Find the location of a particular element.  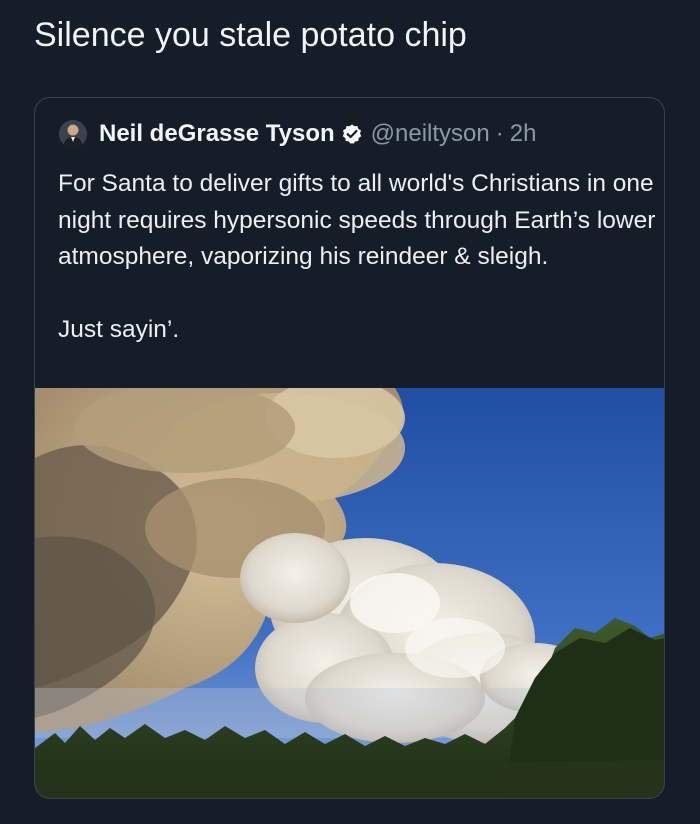

avatar is located at coordinates (73, 134).